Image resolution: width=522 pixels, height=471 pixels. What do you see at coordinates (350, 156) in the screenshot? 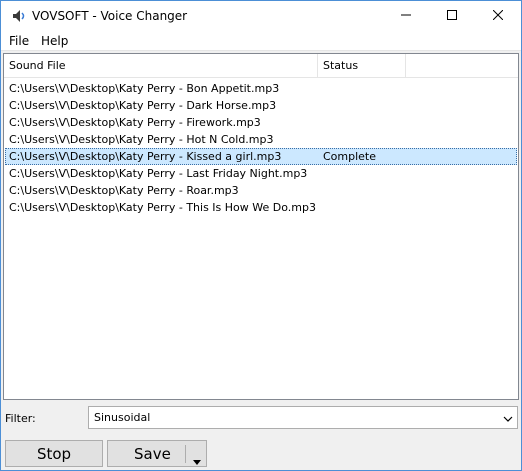
I see `file-status: Complete` at bounding box center [350, 156].